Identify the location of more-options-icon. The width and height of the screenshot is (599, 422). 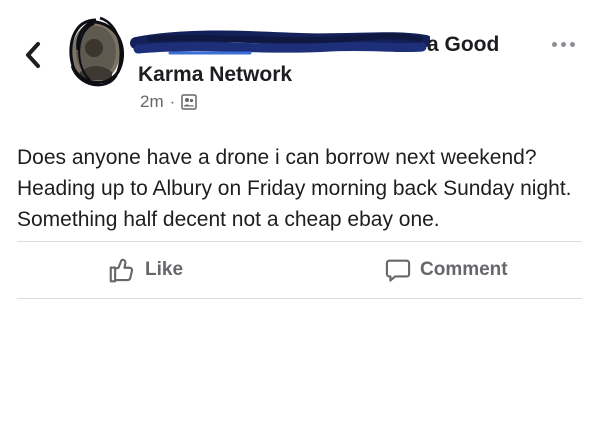
(554, 44).